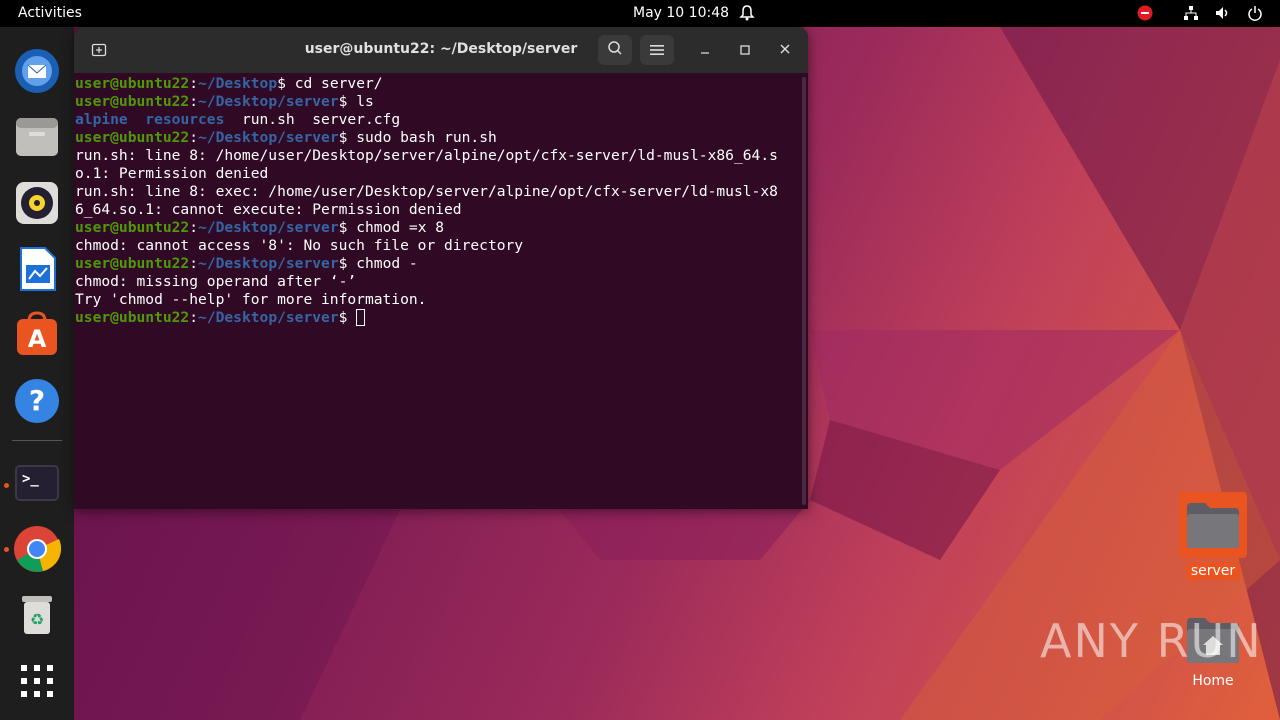  Describe the element at coordinates (1255, 13) in the screenshot. I see `power-icon` at that location.